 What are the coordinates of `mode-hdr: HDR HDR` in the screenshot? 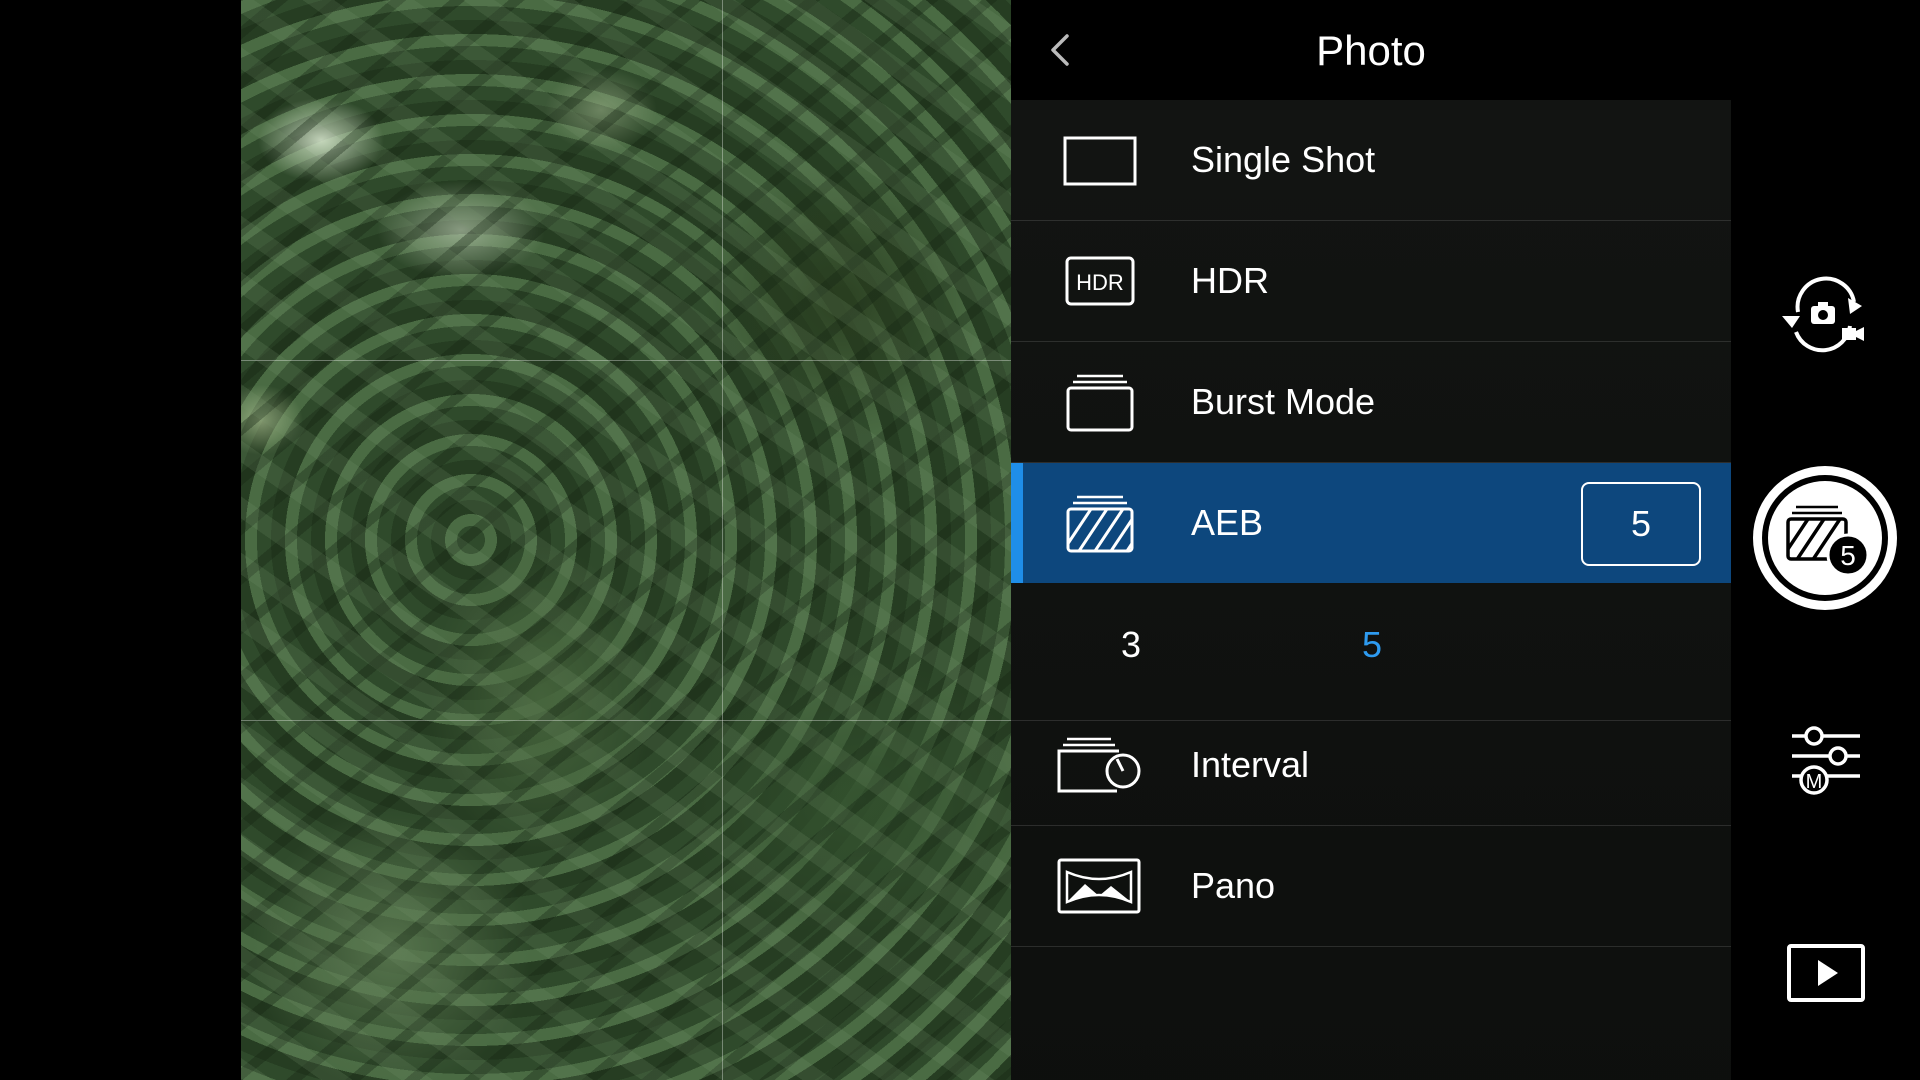 It's located at (1371, 281).